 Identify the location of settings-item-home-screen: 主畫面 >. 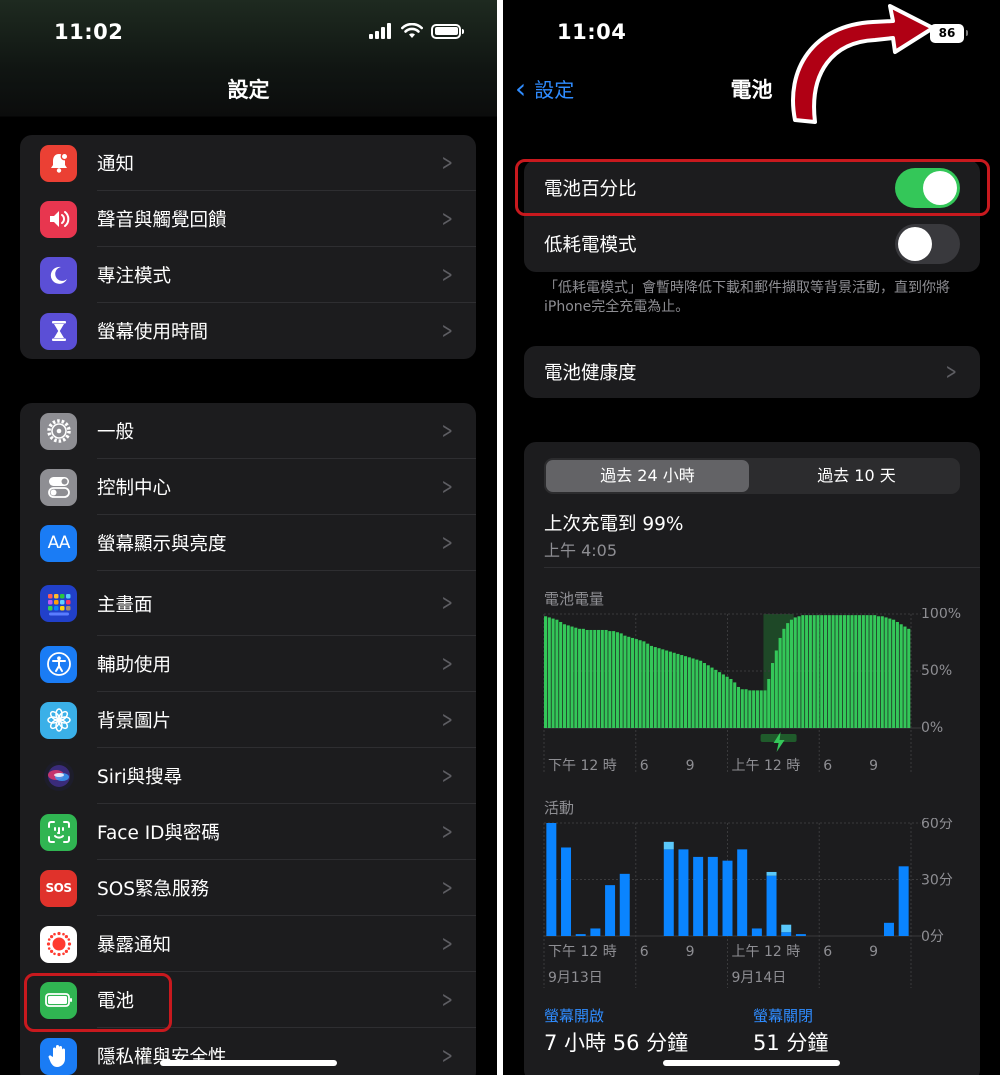
(248, 603).